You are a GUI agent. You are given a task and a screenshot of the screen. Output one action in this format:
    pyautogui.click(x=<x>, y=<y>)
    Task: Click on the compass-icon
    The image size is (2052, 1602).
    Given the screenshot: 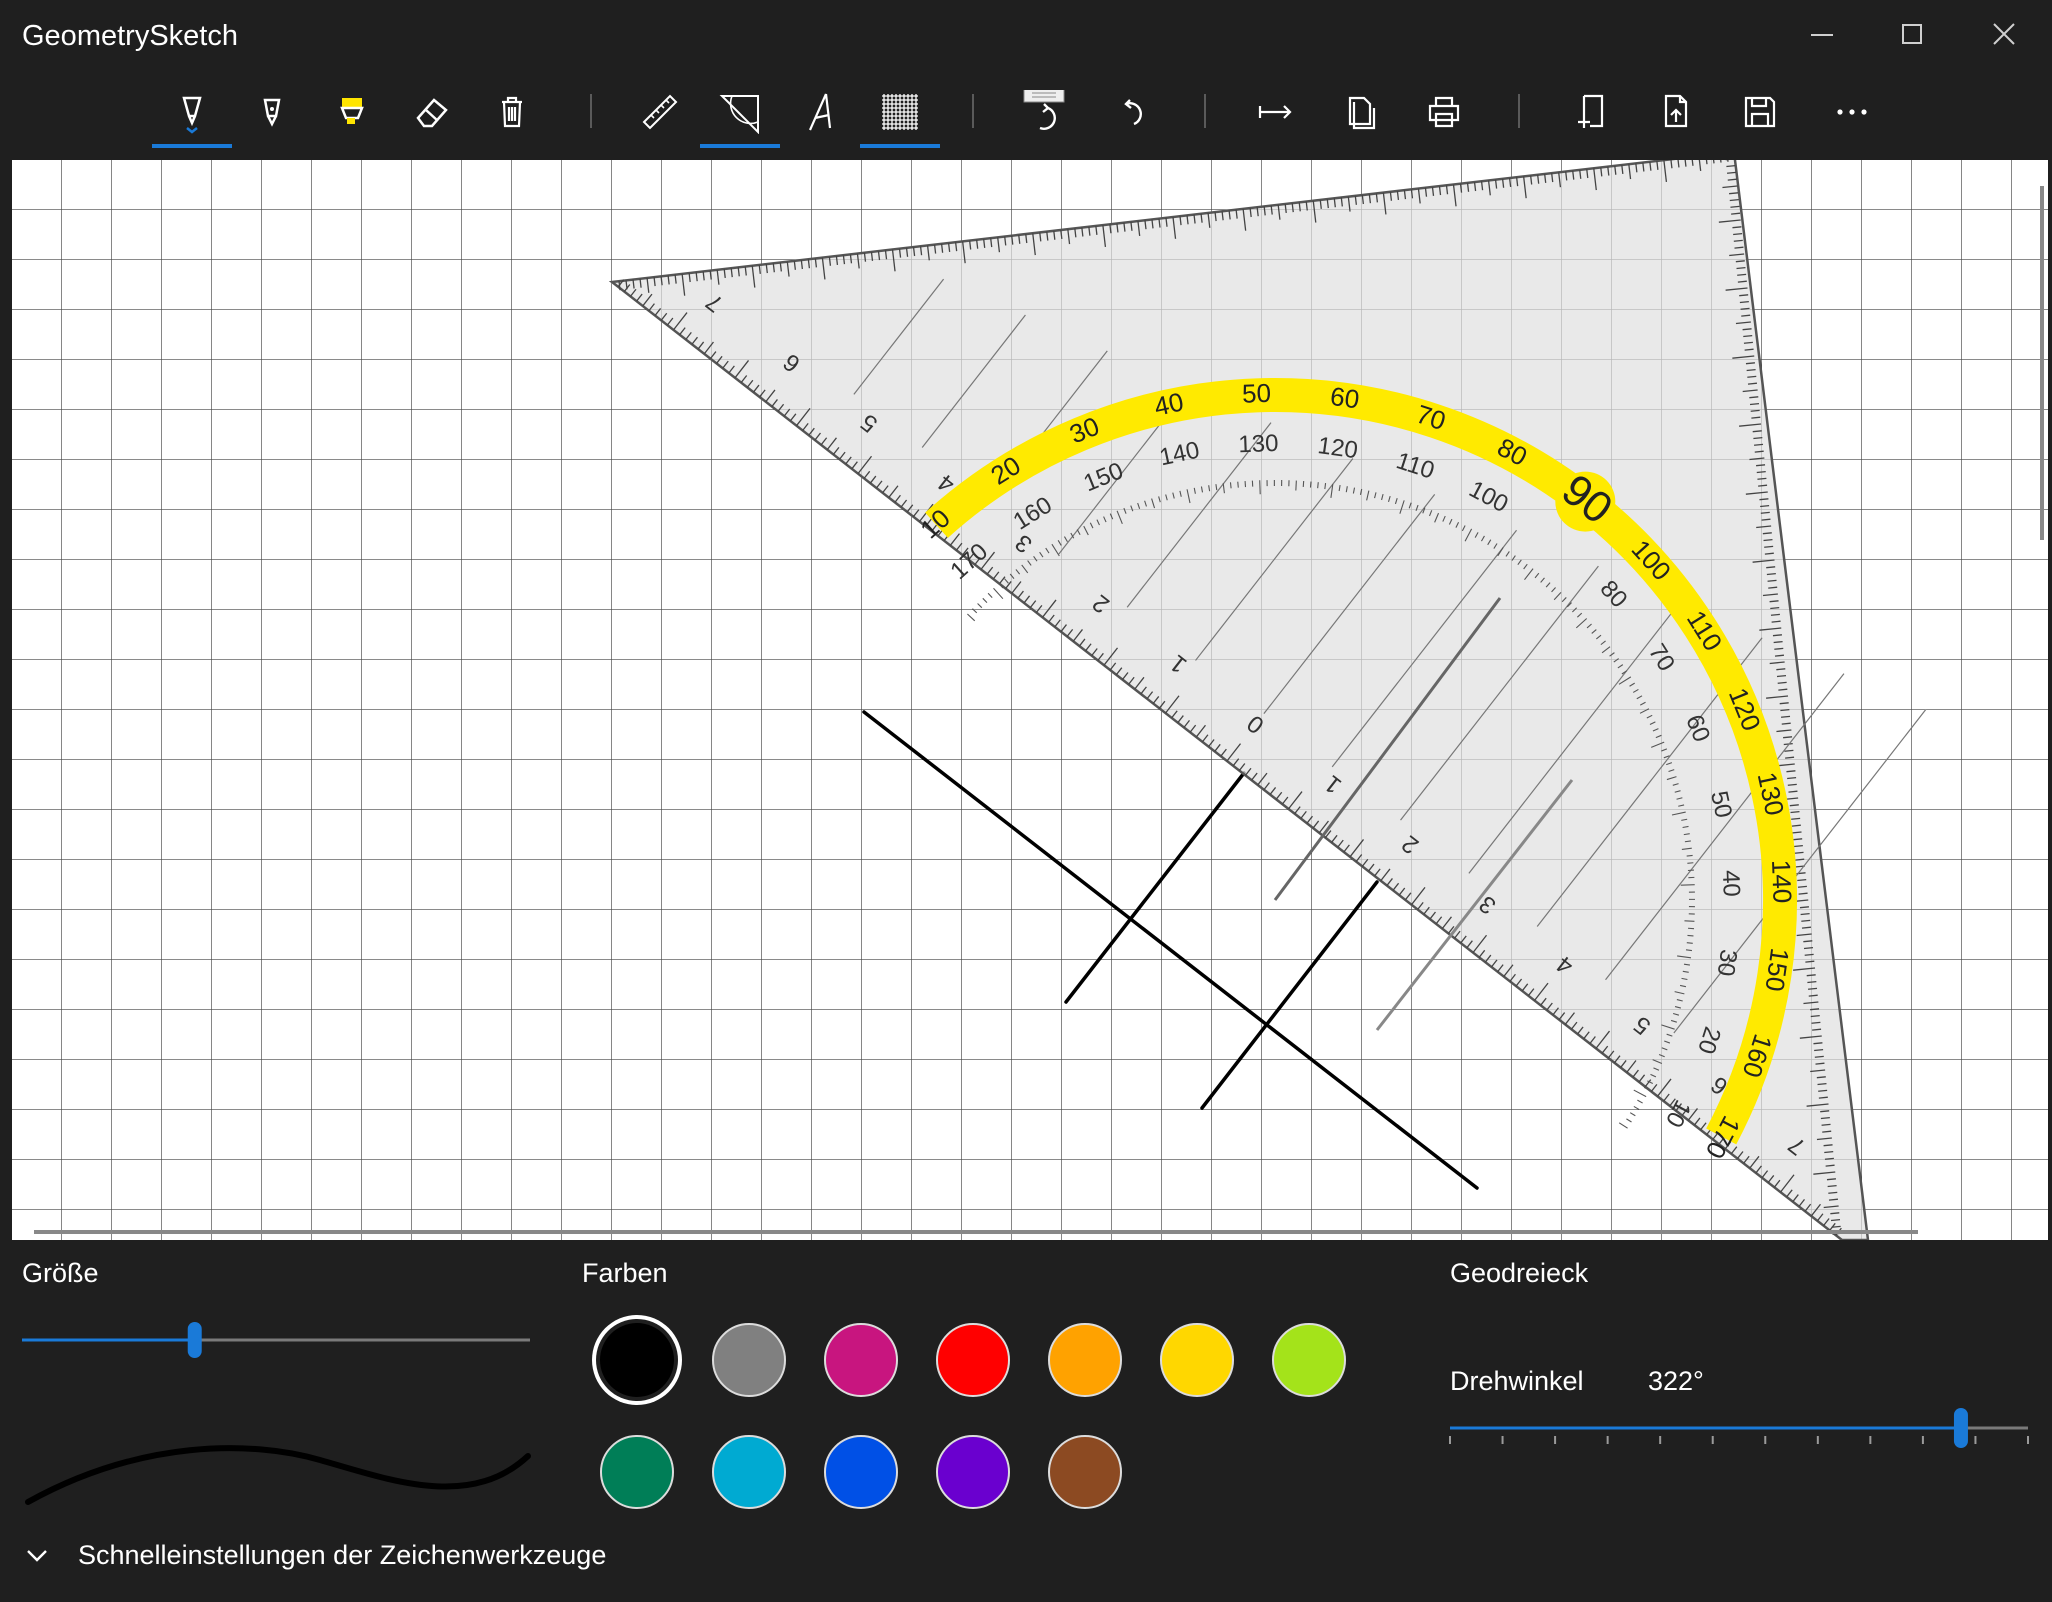 What is the action you would take?
    pyautogui.click(x=820, y=112)
    